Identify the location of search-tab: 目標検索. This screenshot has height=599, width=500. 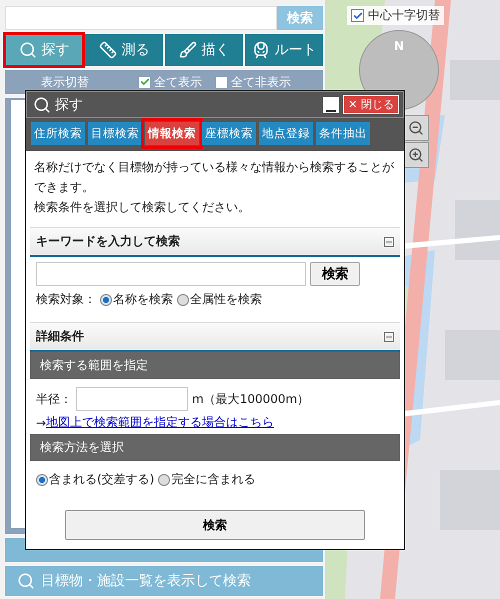
(115, 133).